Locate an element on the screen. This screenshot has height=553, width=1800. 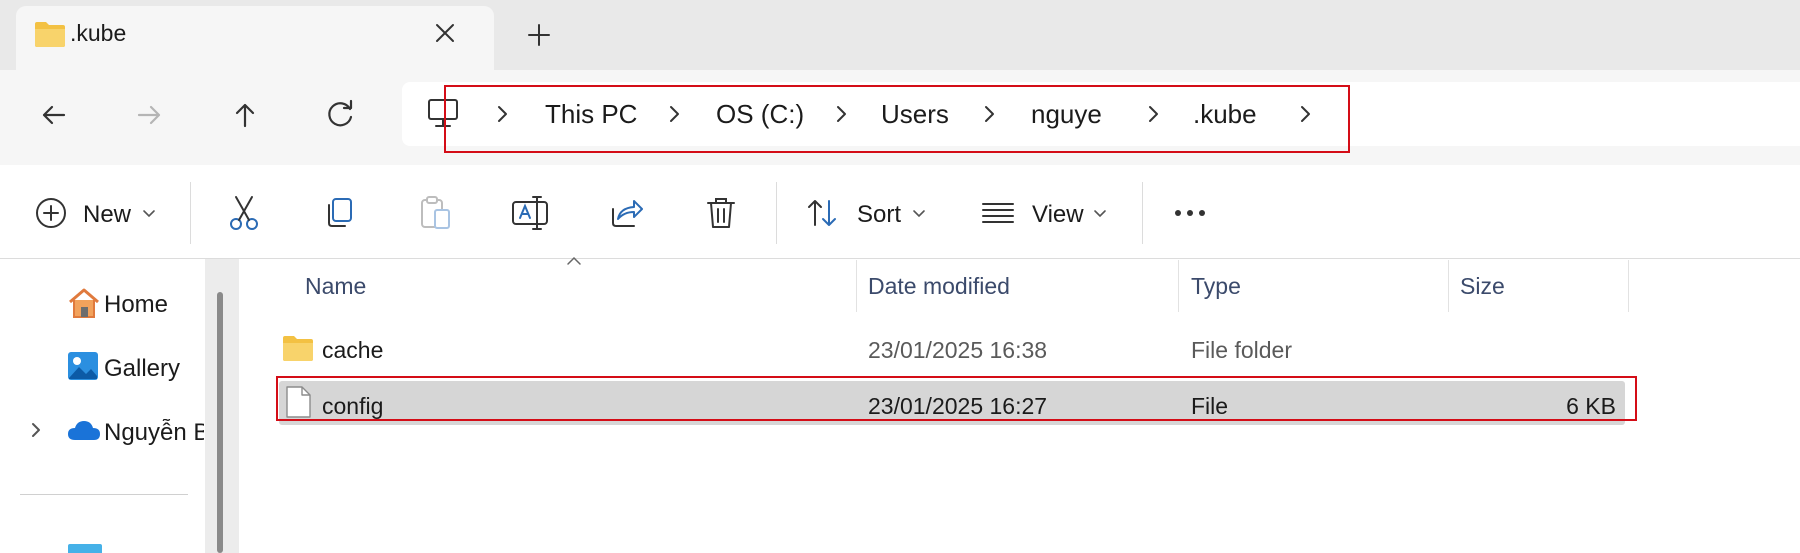
plus-circle-icon is located at coordinates (51, 213).